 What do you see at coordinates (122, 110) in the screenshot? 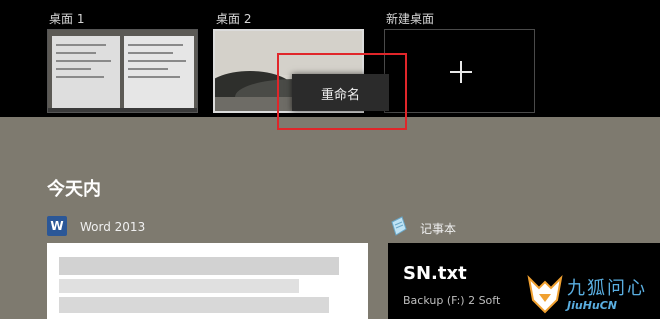
I see `thumb-taskbar` at bounding box center [122, 110].